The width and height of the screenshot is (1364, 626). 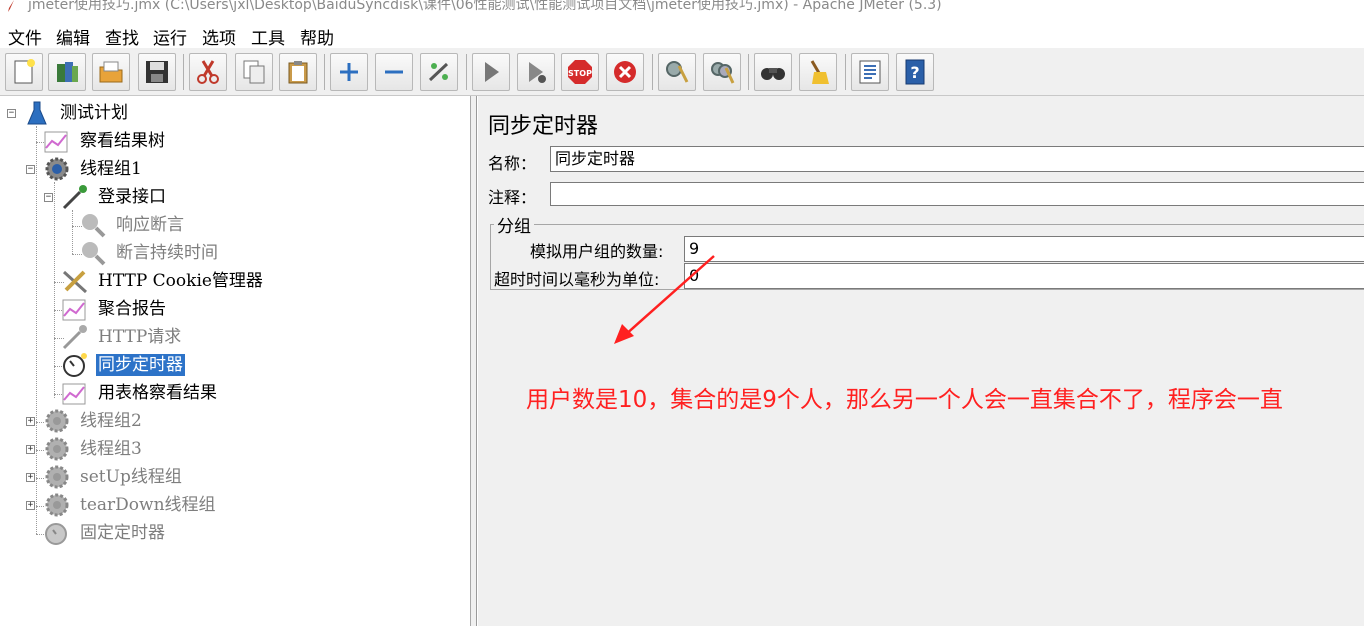 I want to click on users-count-field: 9, so click(x=1024, y=249).